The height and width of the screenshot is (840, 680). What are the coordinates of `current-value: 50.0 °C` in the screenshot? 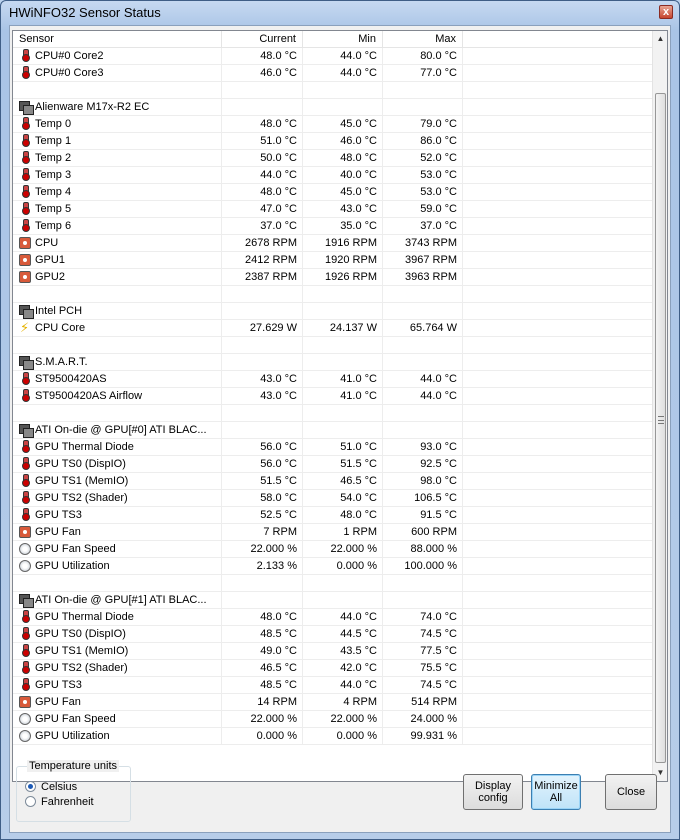 It's located at (262, 158).